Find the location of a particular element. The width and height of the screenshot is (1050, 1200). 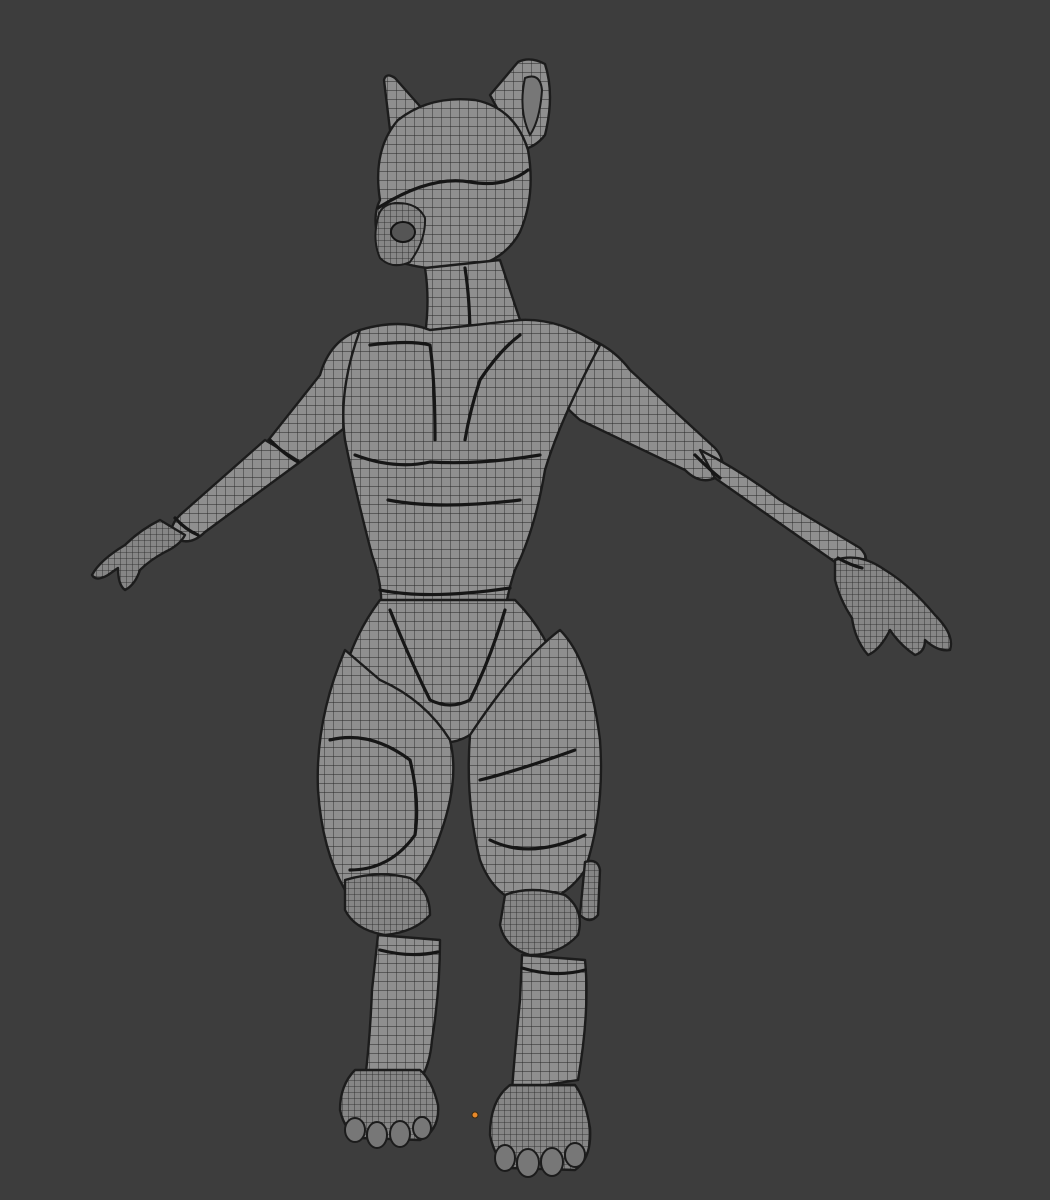

right-forearm is located at coordinates (783, 509).